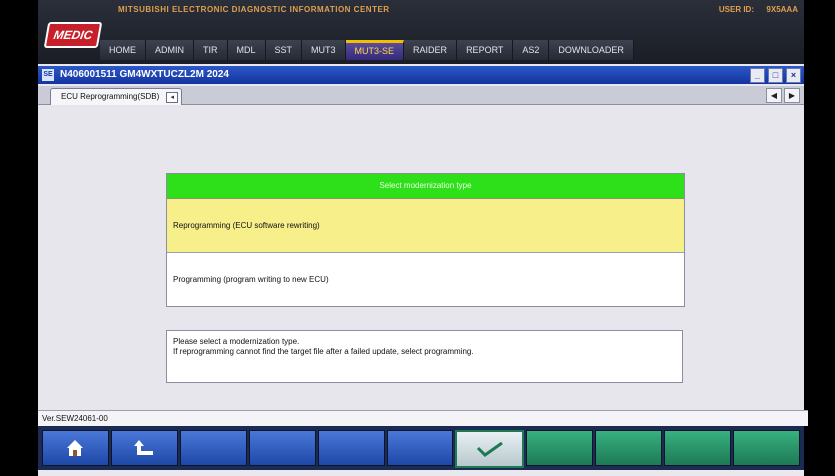 This screenshot has height=476, width=835. Describe the element at coordinates (425, 226) in the screenshot. I see `option-reprogramming: Reprogramming (ECU software rewriting)` at that location.